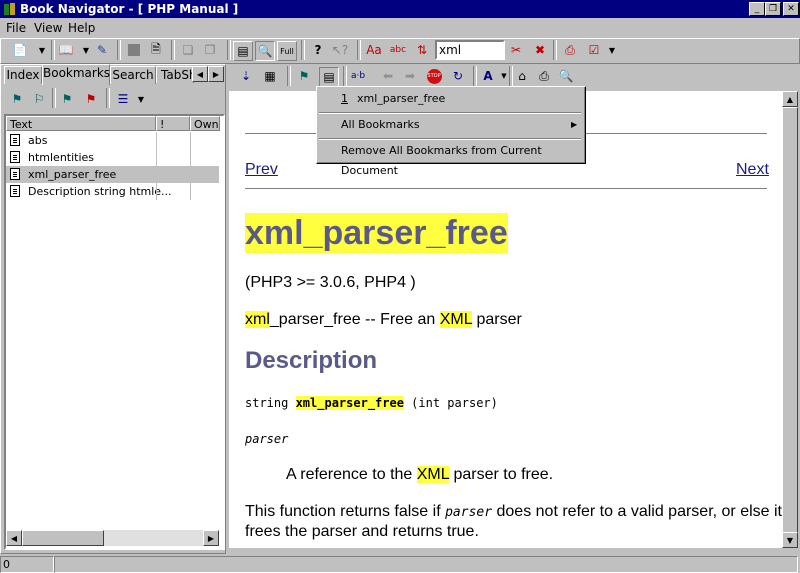  I want to click on scroll-right-button: ▶, so click(211, 538).